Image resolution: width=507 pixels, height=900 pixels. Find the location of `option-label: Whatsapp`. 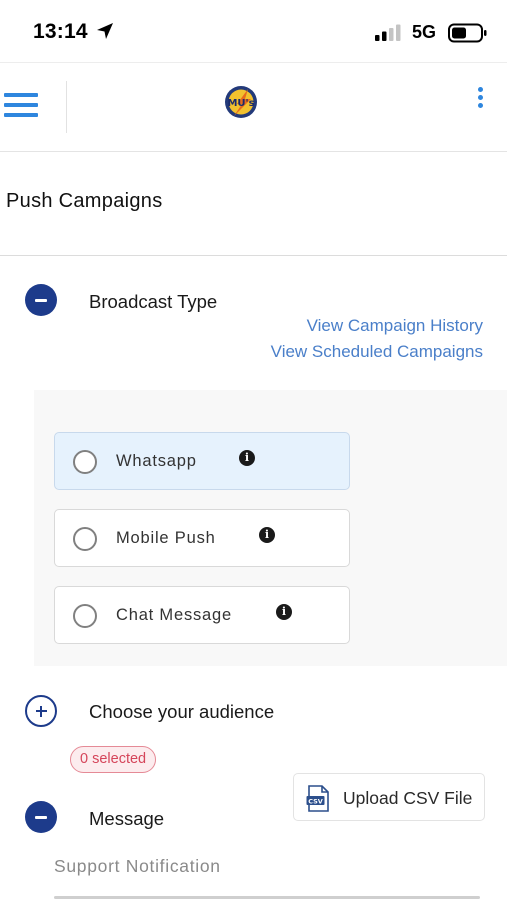

option-label: Whatsapp is located at coordinates (156, 461).